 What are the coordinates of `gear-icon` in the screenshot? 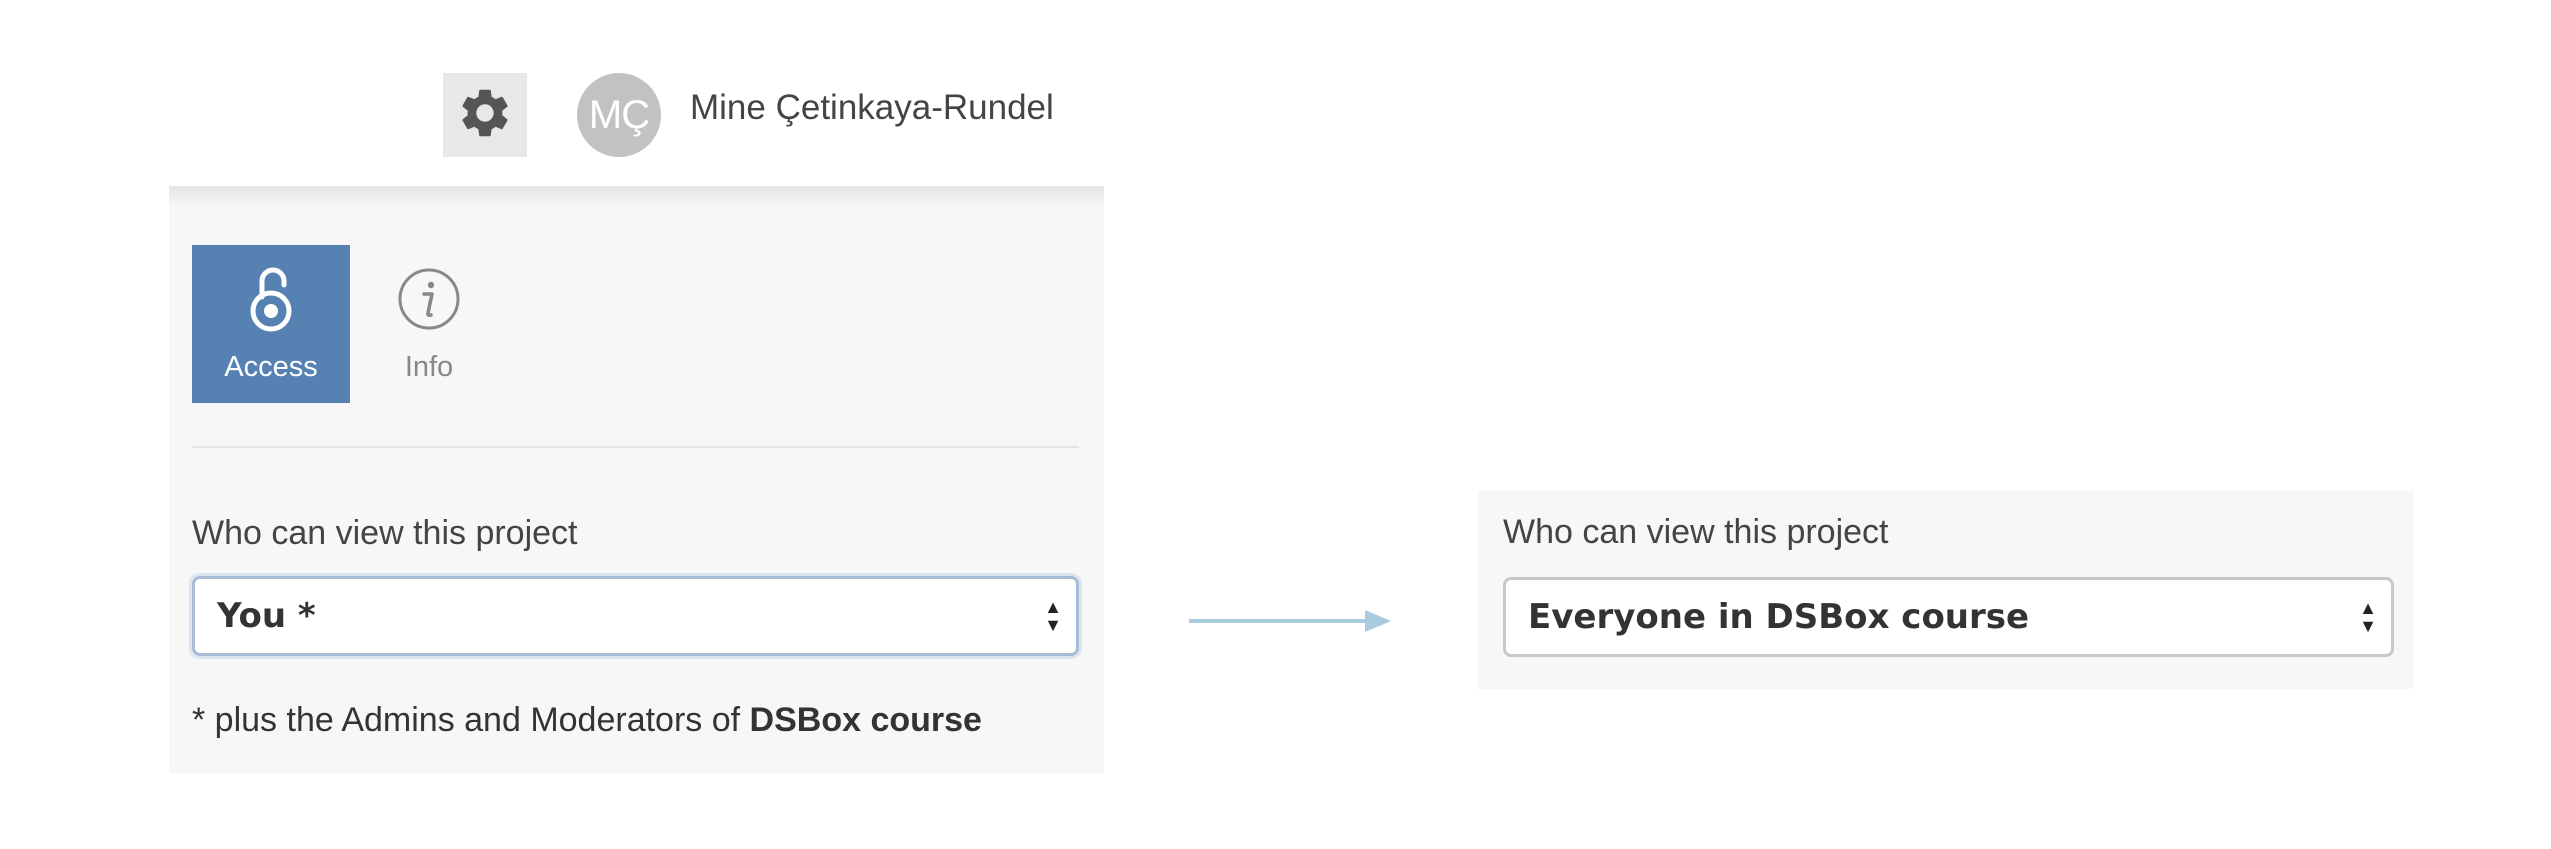 It's located at (485, 115).